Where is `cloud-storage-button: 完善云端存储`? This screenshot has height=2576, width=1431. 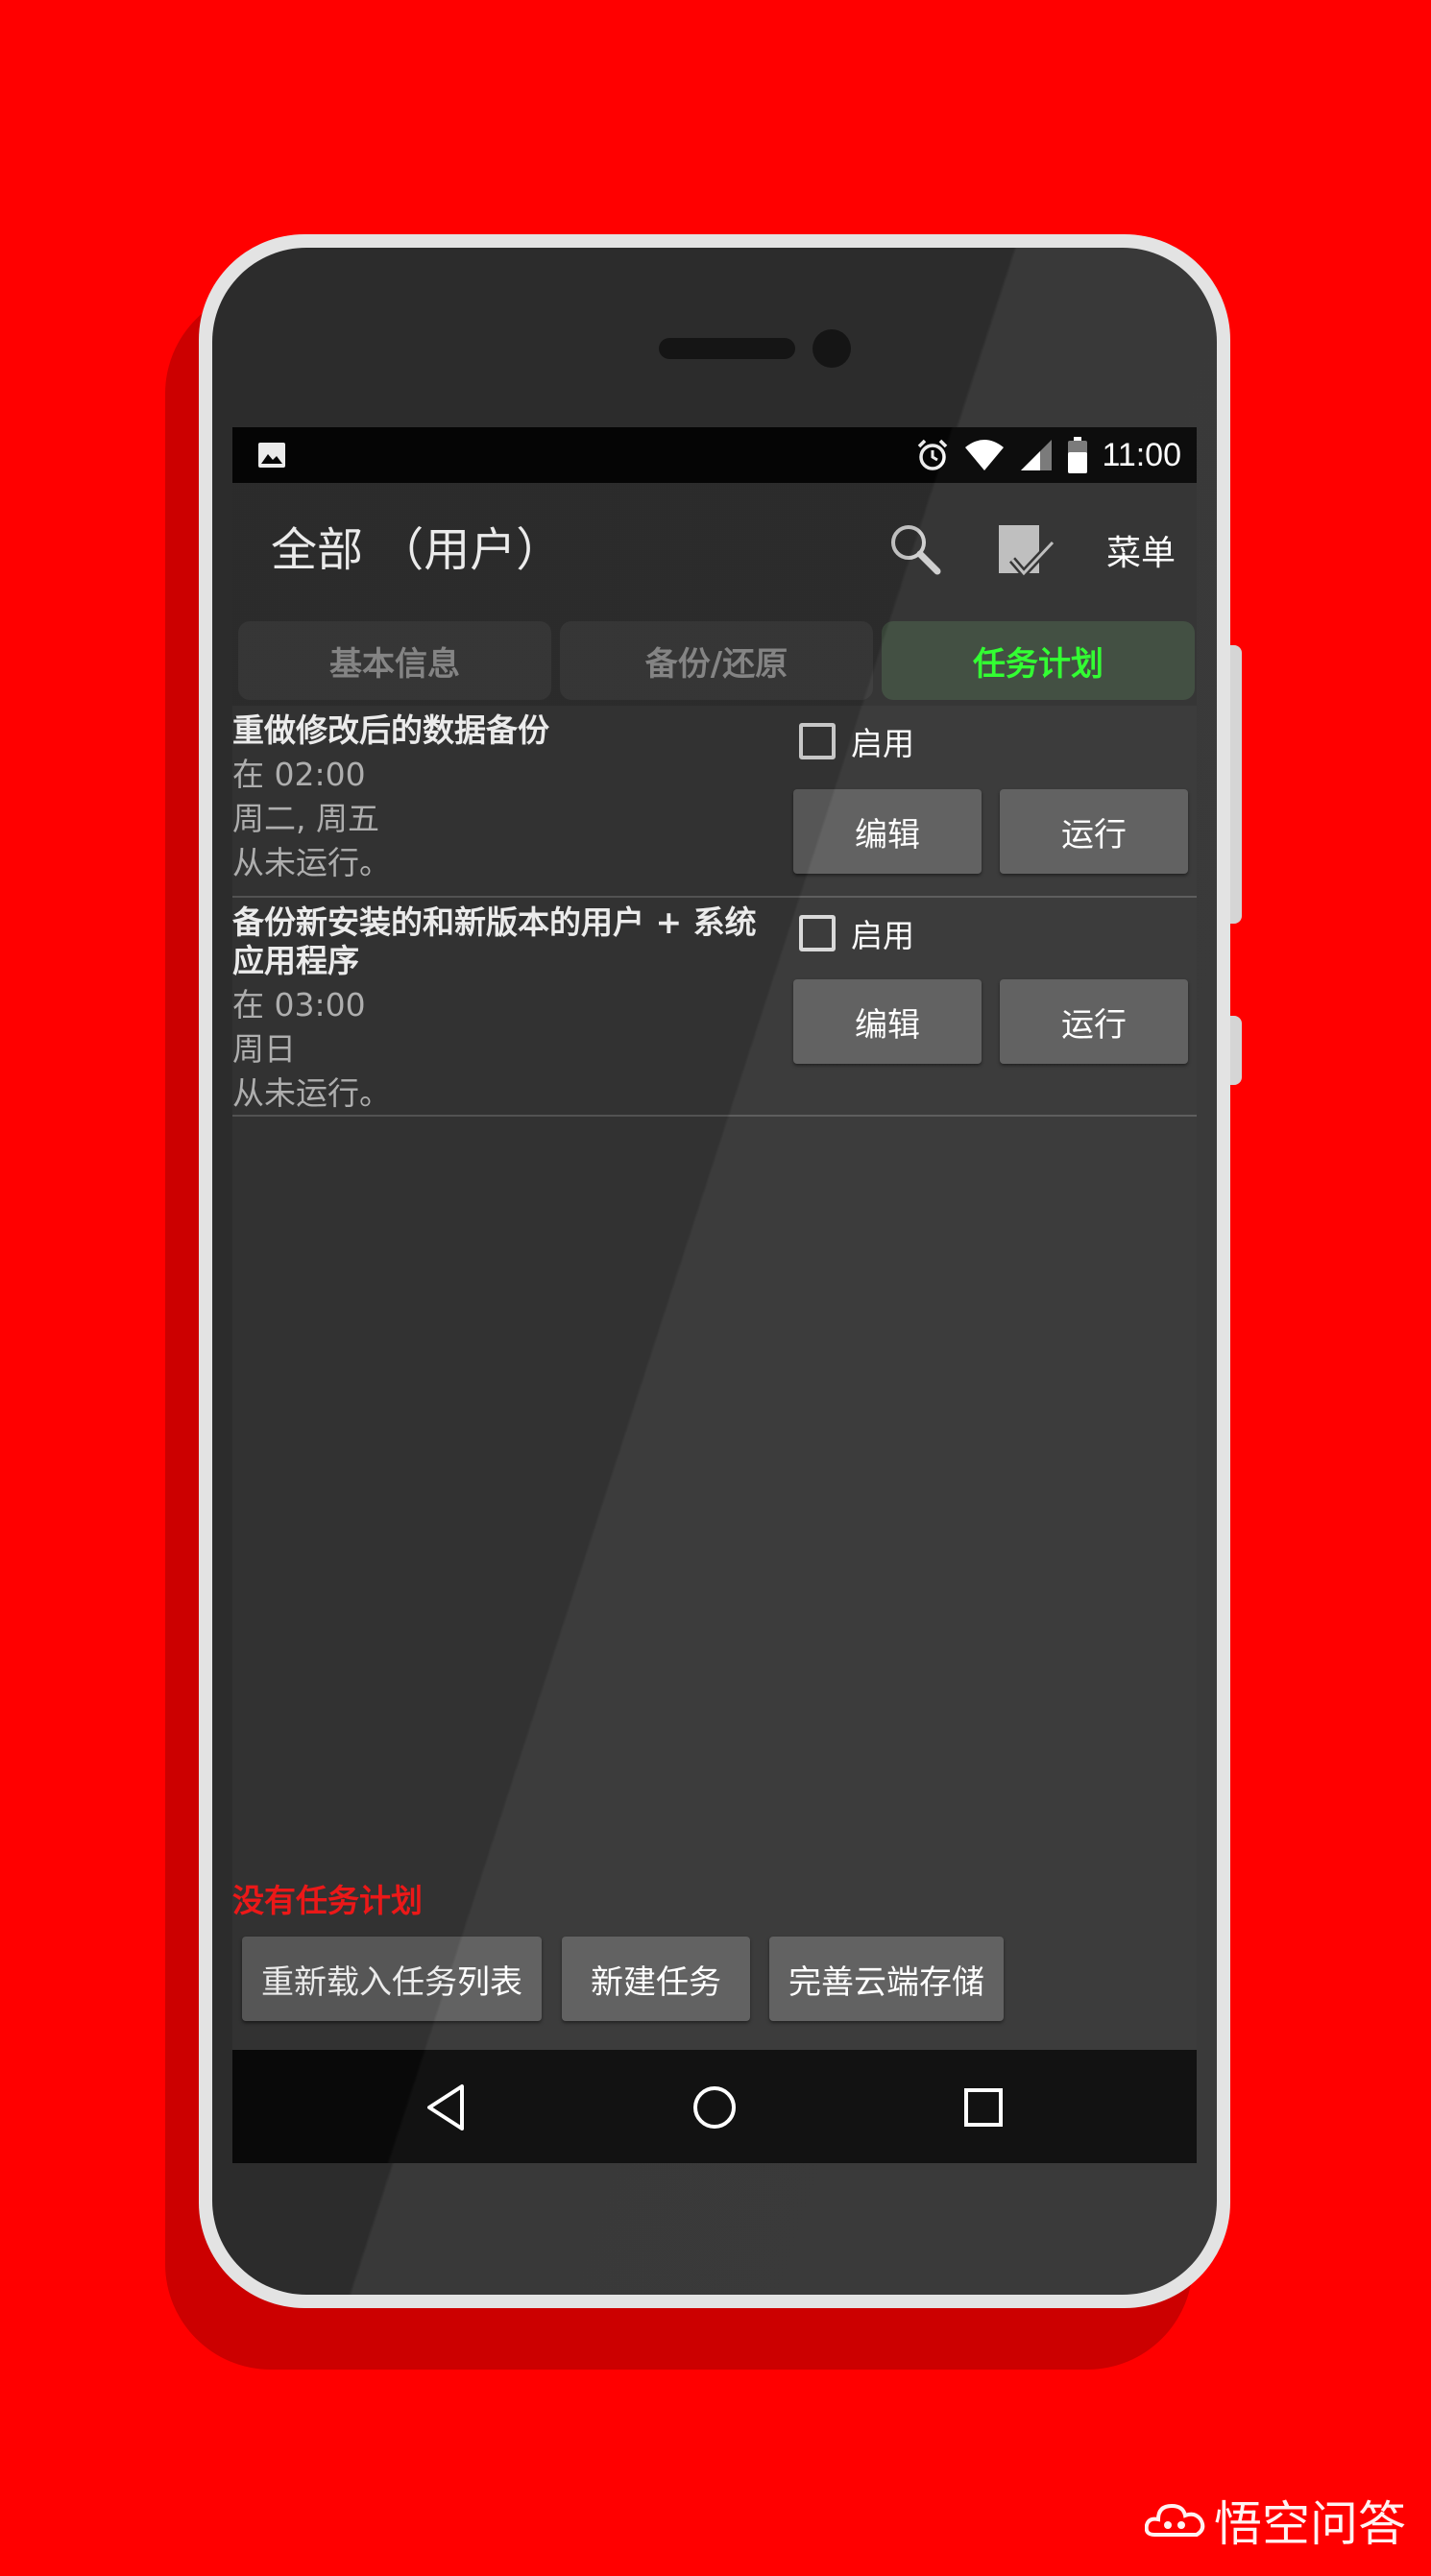
cloud-storage-button: 完善云端存储 is located at coordinates (887, 1979).